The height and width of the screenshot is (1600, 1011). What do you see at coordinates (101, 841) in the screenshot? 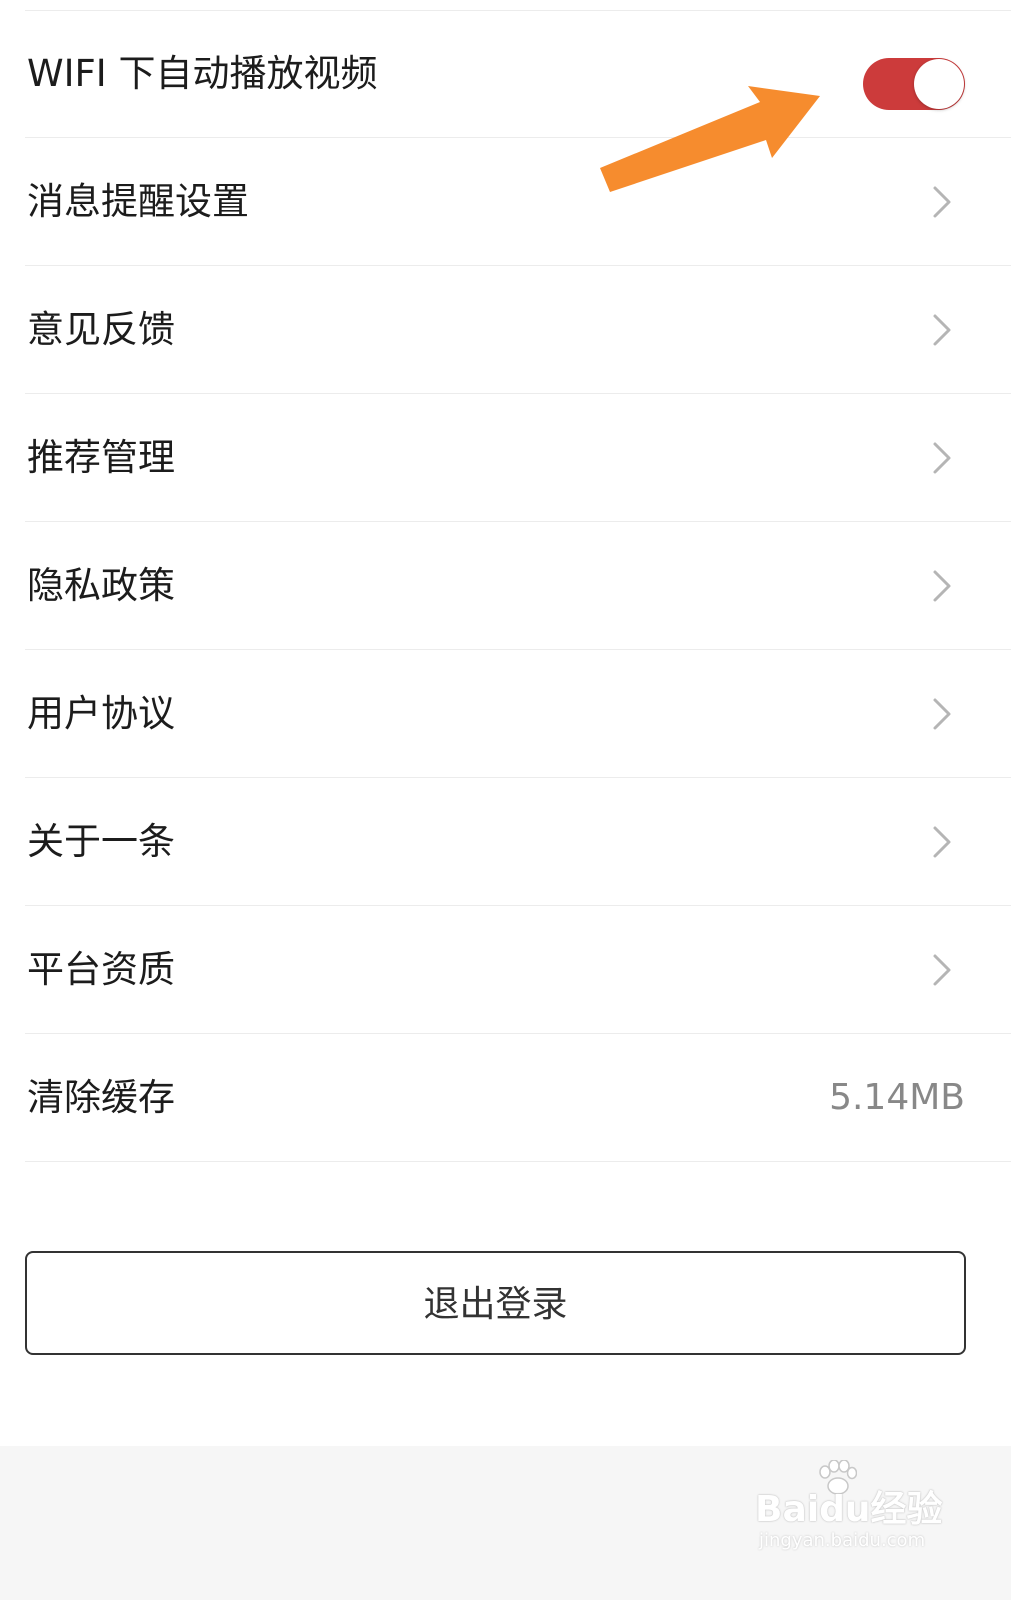
I see `settings-item-label: 关于一条` at bounding box center [101, 841].